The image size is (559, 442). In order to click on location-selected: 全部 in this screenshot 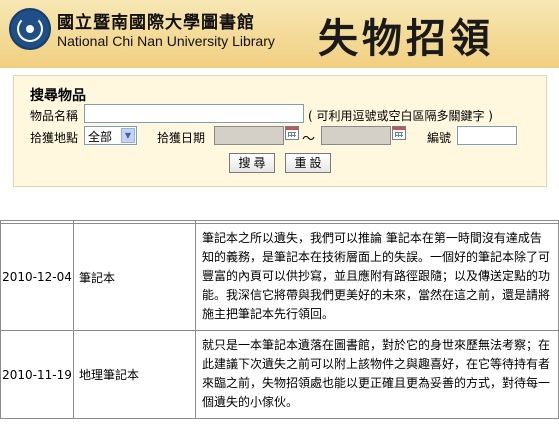, I will do `click(100, 137)`.